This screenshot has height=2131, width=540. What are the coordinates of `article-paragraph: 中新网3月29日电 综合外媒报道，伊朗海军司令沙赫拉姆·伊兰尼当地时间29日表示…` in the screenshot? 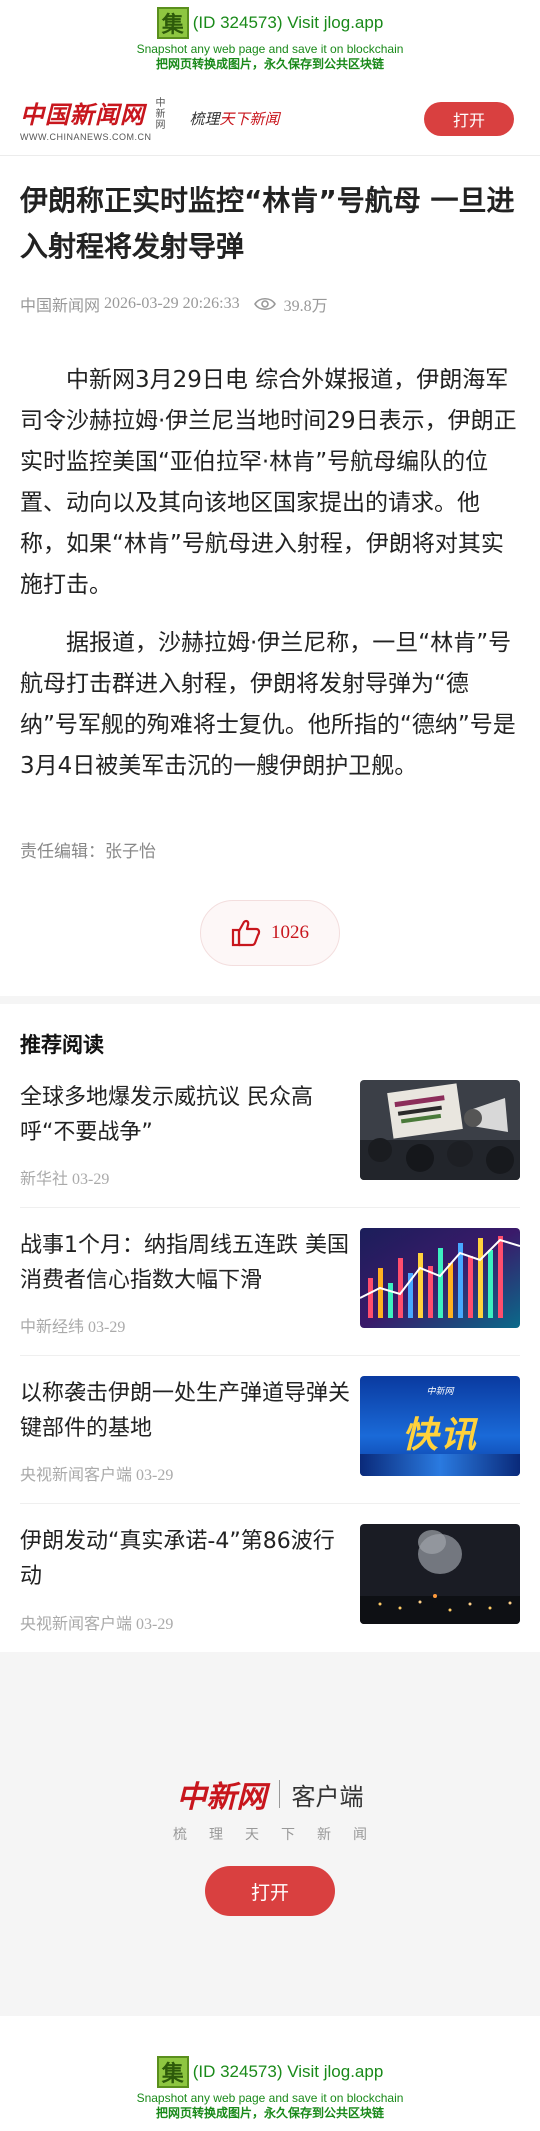 It's located at (268, 482).